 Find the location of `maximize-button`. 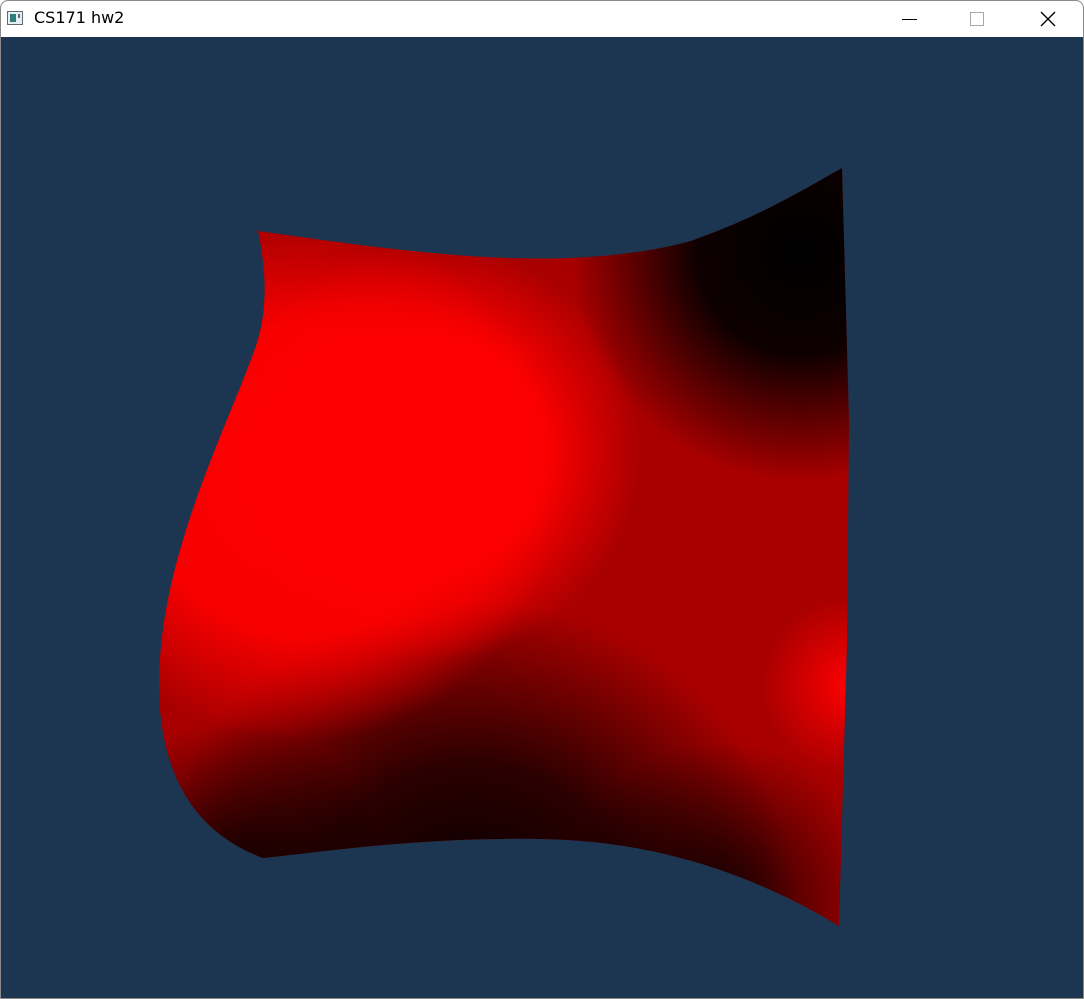

maximize-button is located at coordinates (976, 19).